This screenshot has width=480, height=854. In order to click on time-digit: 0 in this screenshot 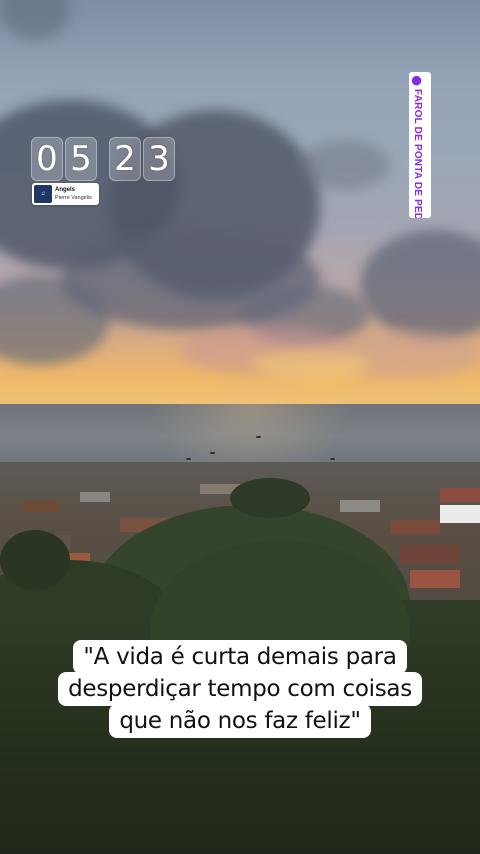, I will do `click(47, 159)`.